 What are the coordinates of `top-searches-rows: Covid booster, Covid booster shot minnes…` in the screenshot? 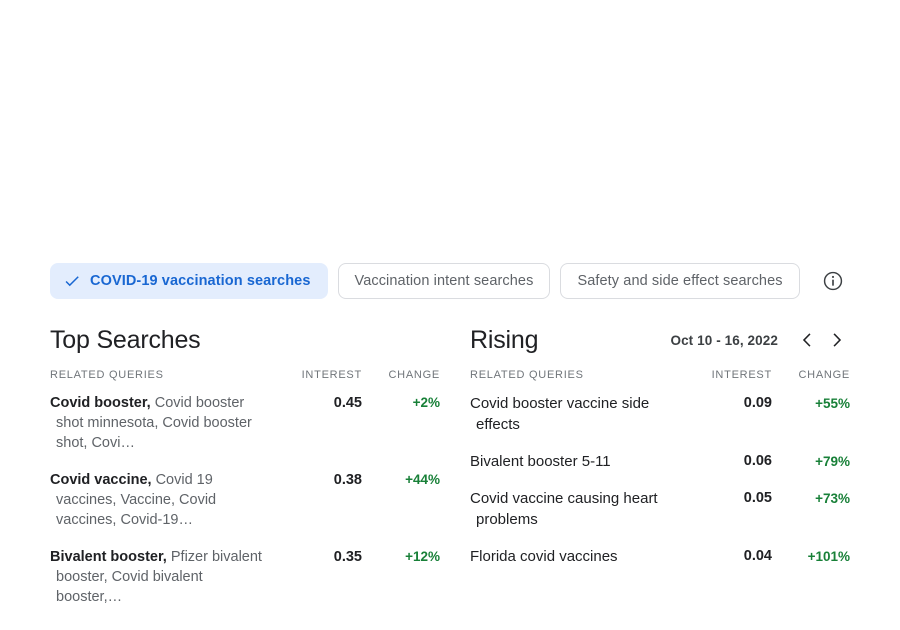 It's located at (245, 500).